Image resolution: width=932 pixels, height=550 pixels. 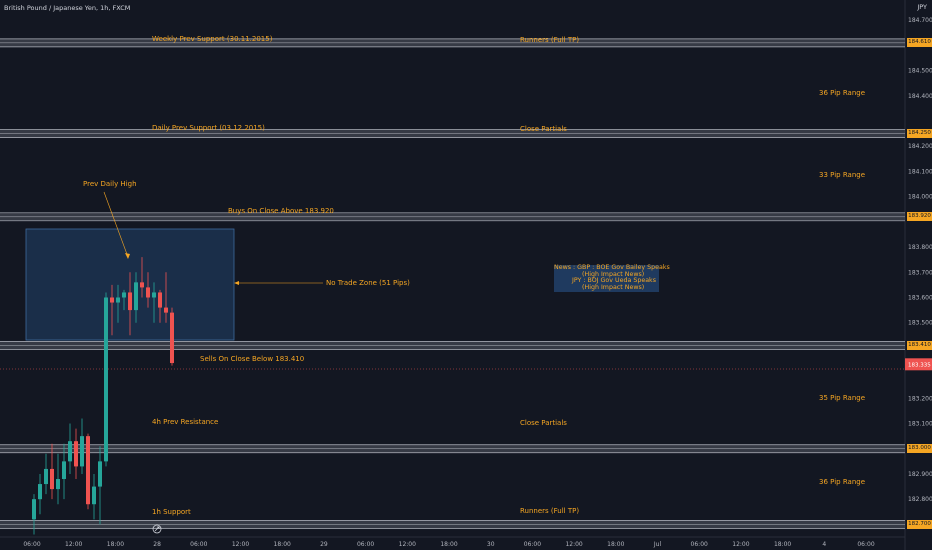 I want to click on sells-label: Sells On Close Below 183.410, so click(x=252, y=359).